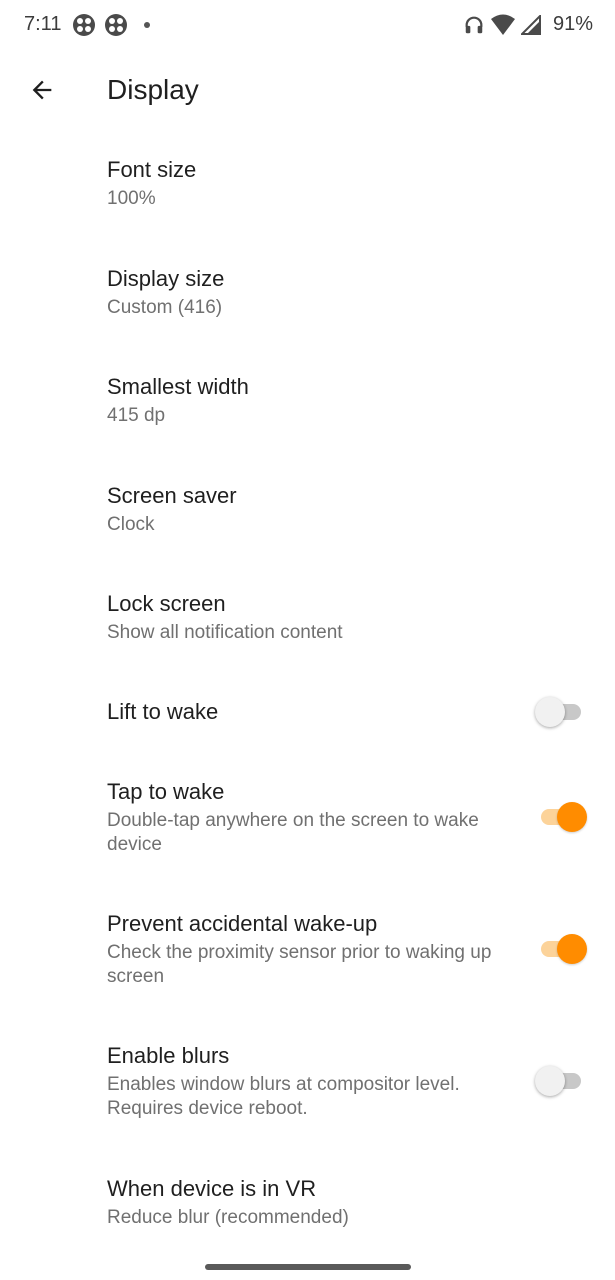  I want to click on prevent-accidental-wake-up-toggle, so click(561, 949).